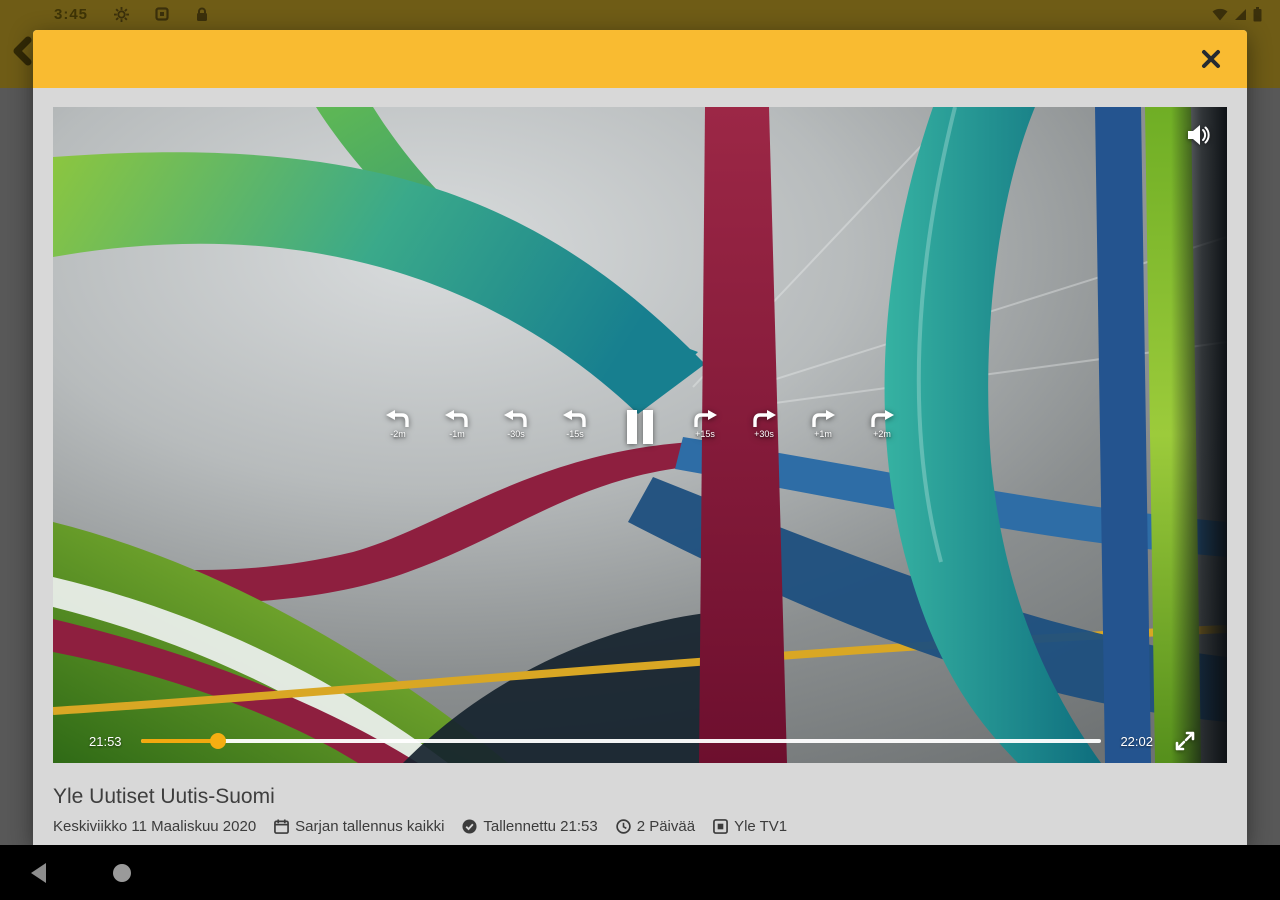  What do you see at coordinates (457, 434) in the screenshot?
I see `rewind-1m-label: -1m` at bounding box center [457, 434].